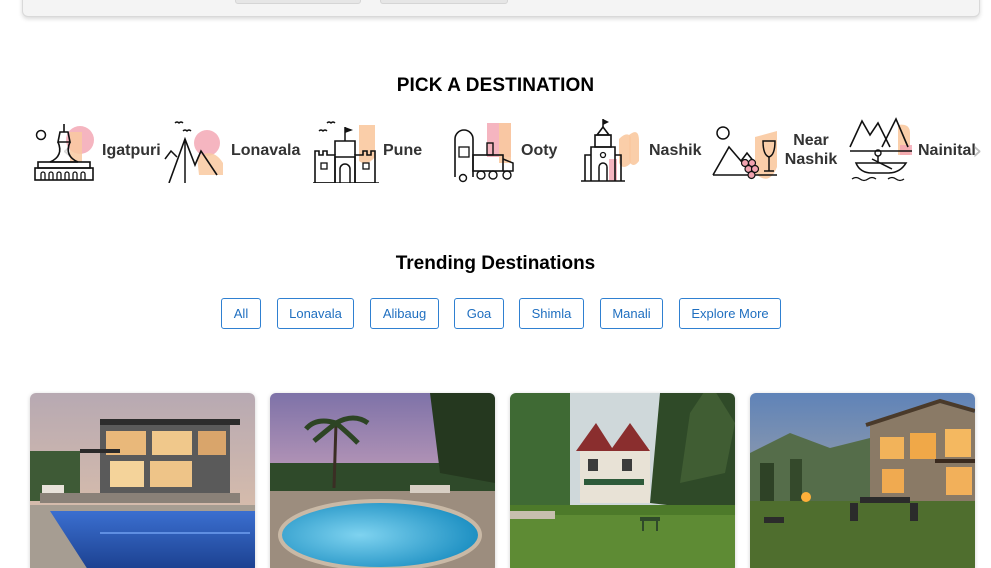 The image size is (991, 568). I want to click on chevron-right-icon: ›, so click(977, 151).